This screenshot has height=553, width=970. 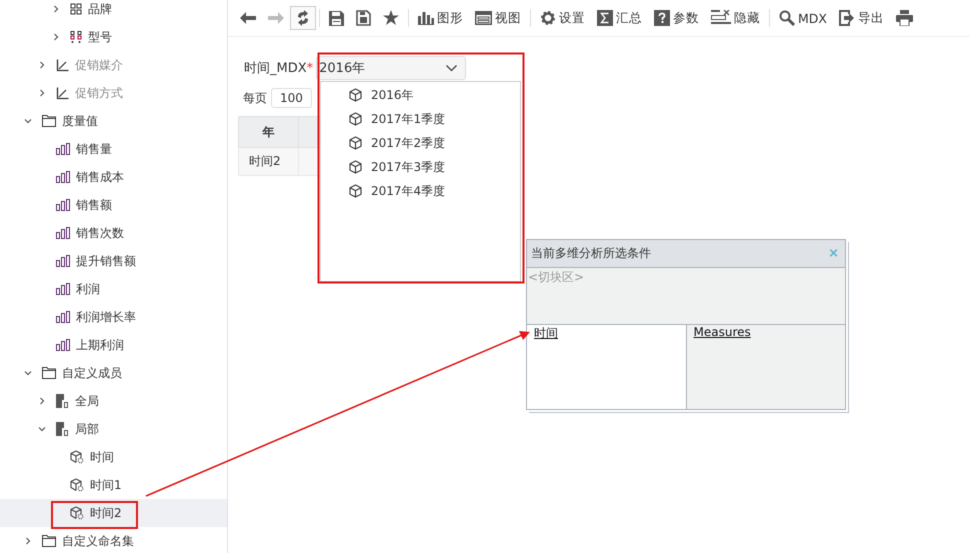 I want to click on tree-item-label: 提升销售额, so click(x=106, y=261).